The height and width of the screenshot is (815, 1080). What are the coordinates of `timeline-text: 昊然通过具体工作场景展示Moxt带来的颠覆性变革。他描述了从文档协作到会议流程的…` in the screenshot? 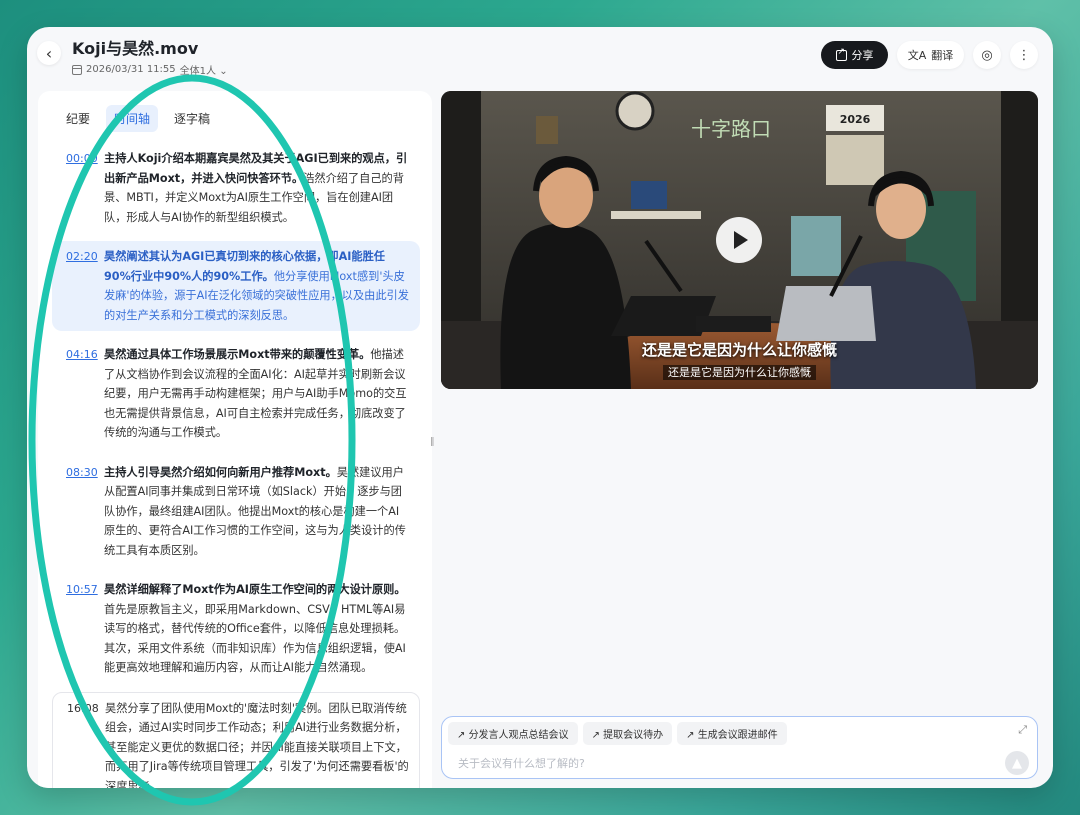 It's located at (255, 393).